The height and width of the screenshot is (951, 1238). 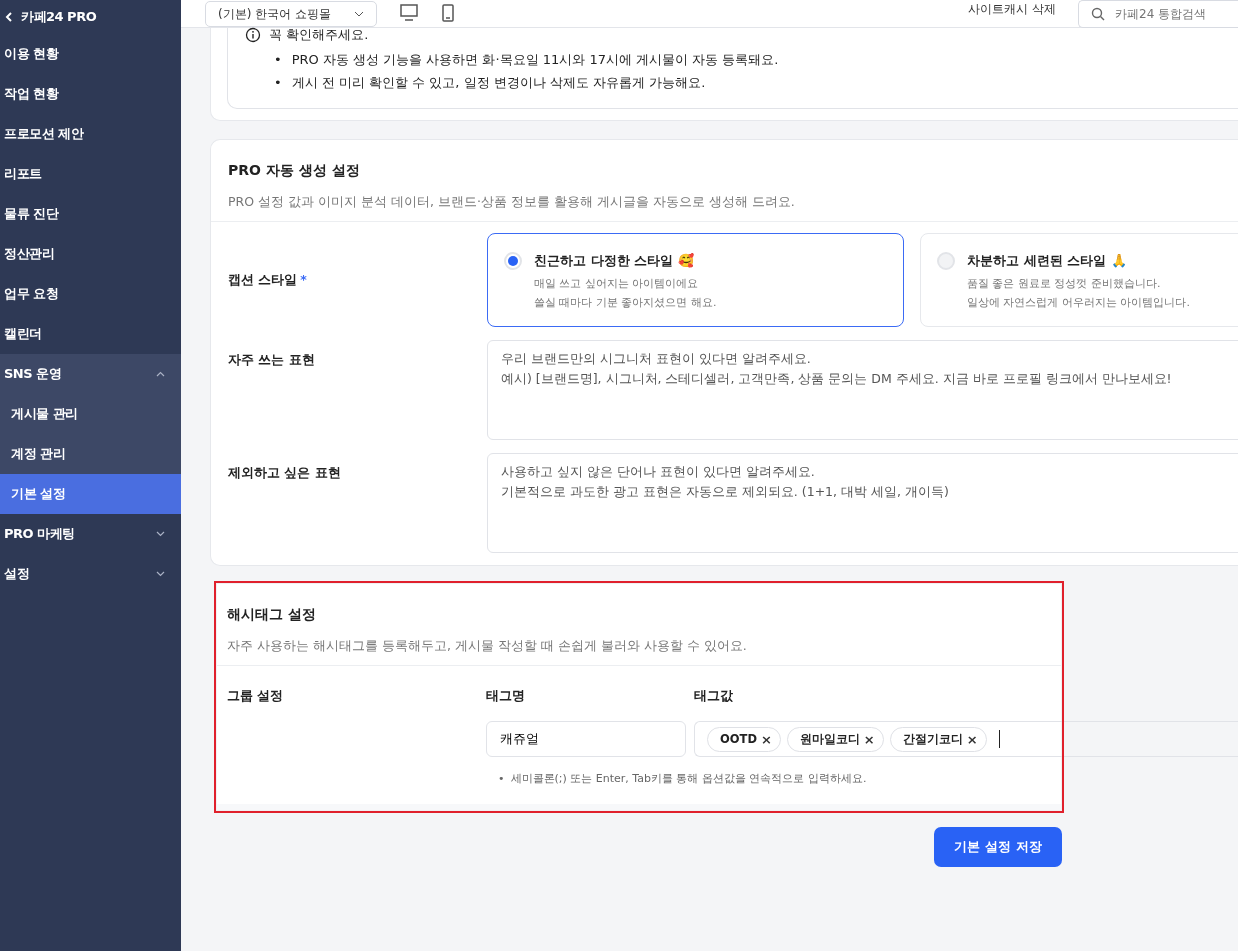 What do you see at coordinates (625, 303) in the screenshot?
I see `option-description: 쓸실 때마다 기분 좋아지셨으면 해요.` at bounding box center [625, 303].